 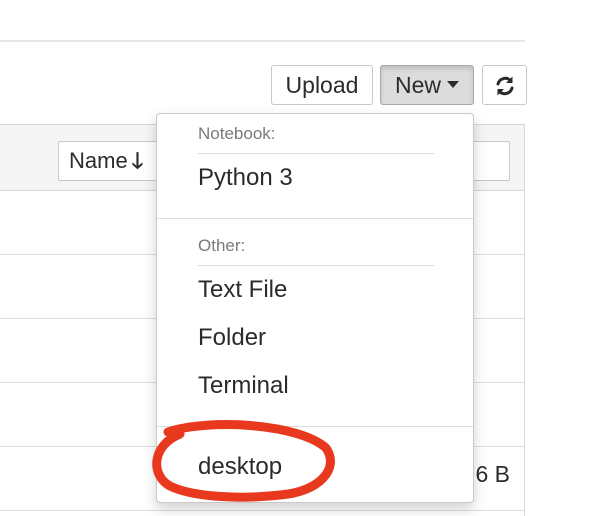 I want to click on column-name-label: Name, so click(x=98, y=160).